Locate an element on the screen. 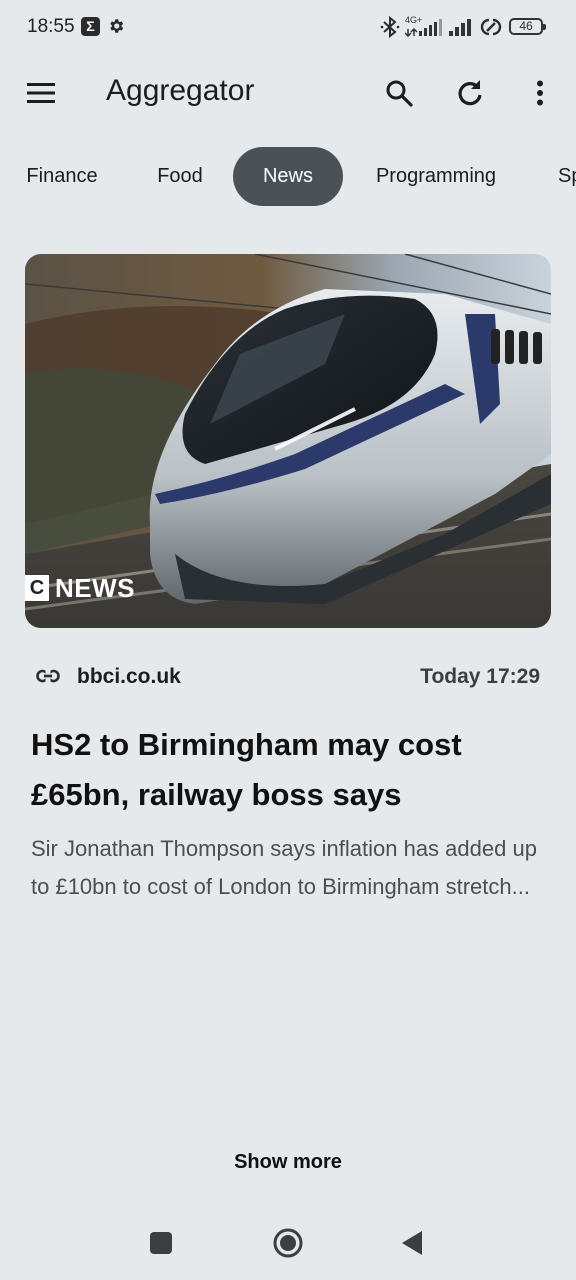  home-button is located at coordinates (288, 1243).